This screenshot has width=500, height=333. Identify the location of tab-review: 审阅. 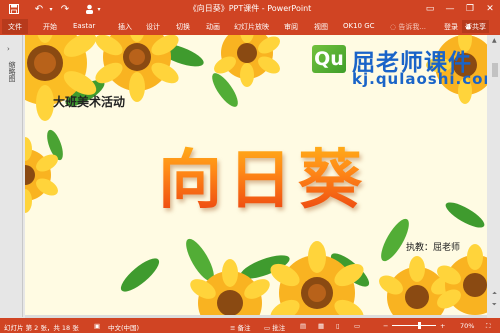
(291, 27).